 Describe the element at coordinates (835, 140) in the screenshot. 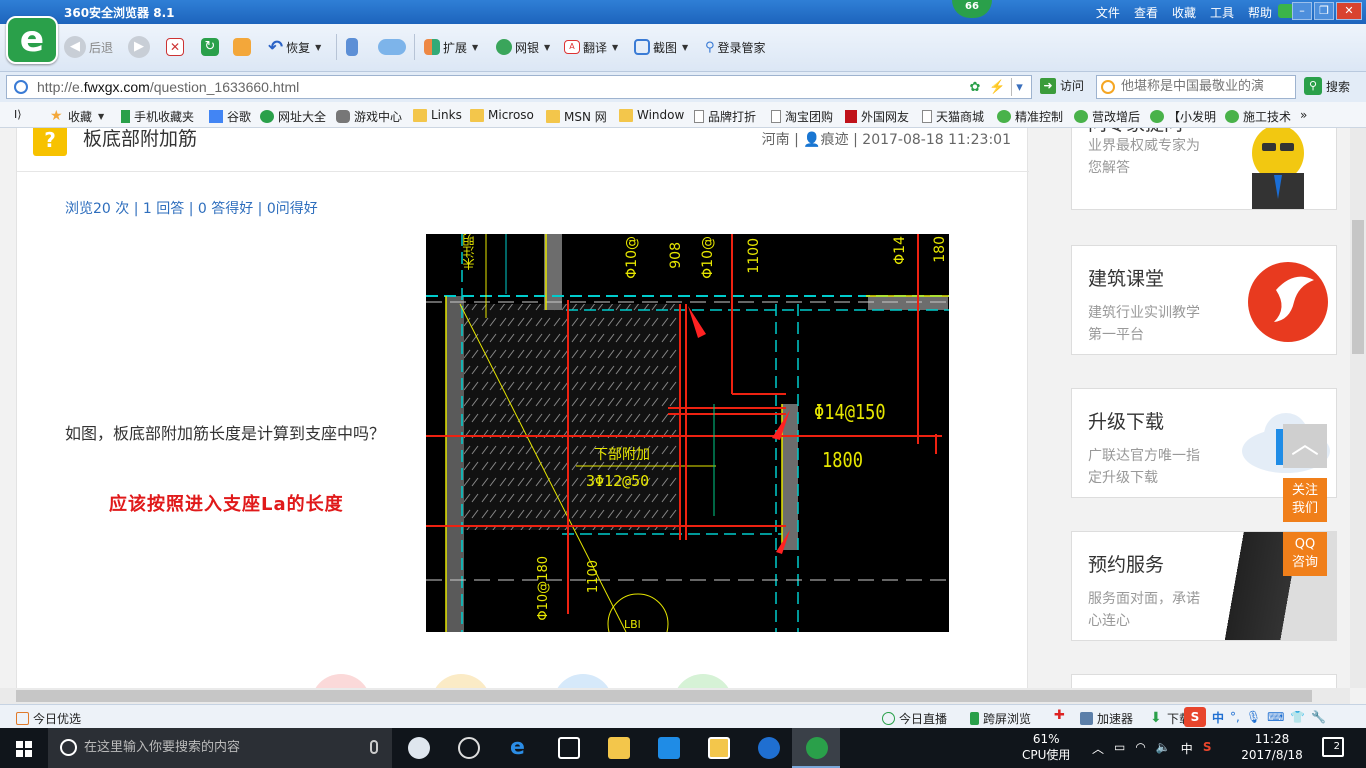

I see `question-author: 痕迹` at that location.